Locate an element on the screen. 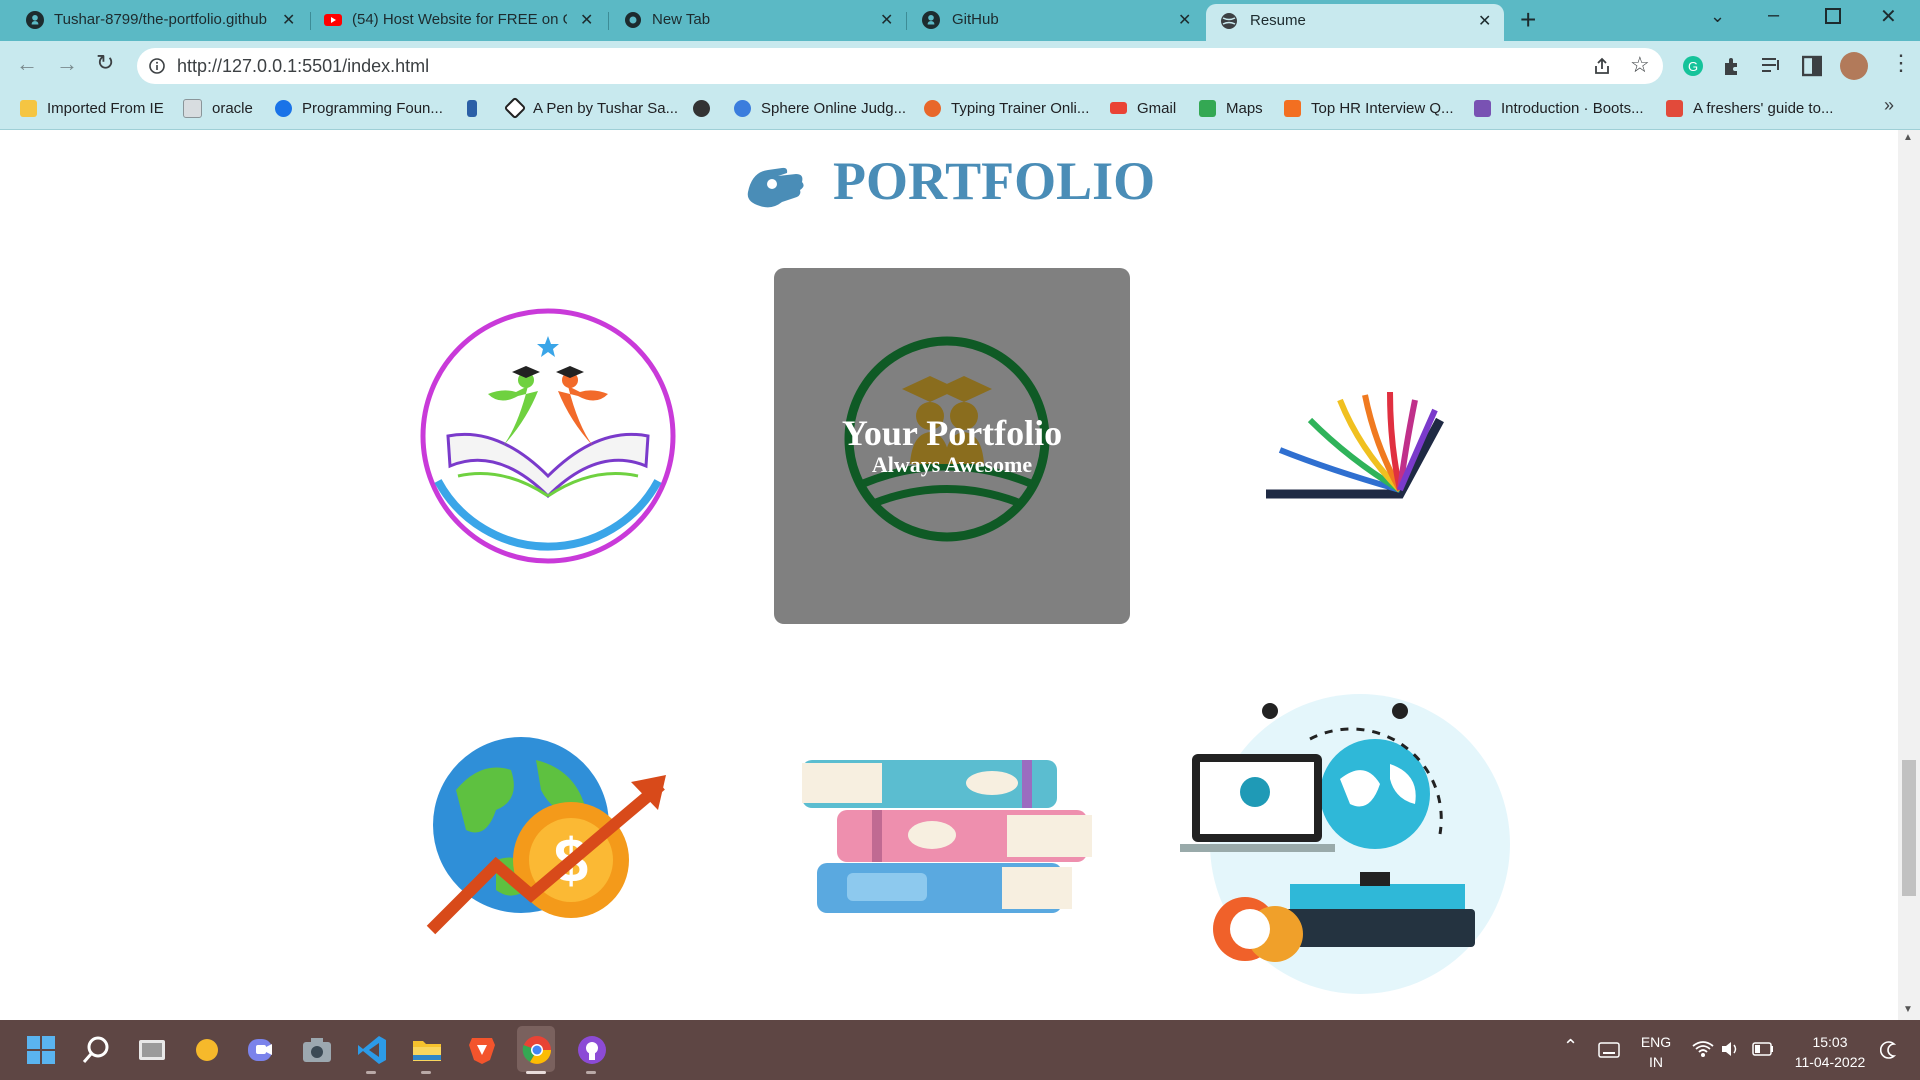 Image resolution: width=1920 pixels, height=1080 pixels. menu-kebab-icon: ⋮ is located at coordinates (1901, 63).